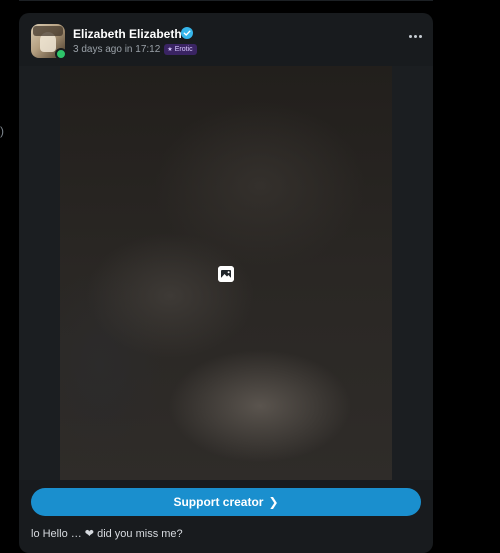 The image size is (500, 553). I want to click on support-creator-button: Support creator ❯, so click(226, 502).